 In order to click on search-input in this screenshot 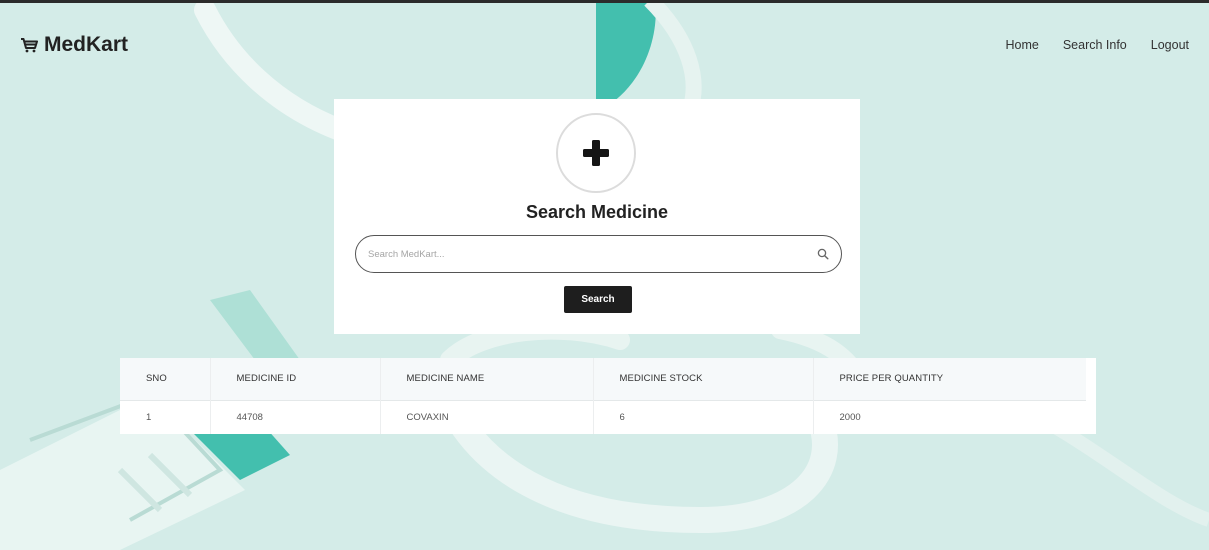, I will do `click(583, 254)`.